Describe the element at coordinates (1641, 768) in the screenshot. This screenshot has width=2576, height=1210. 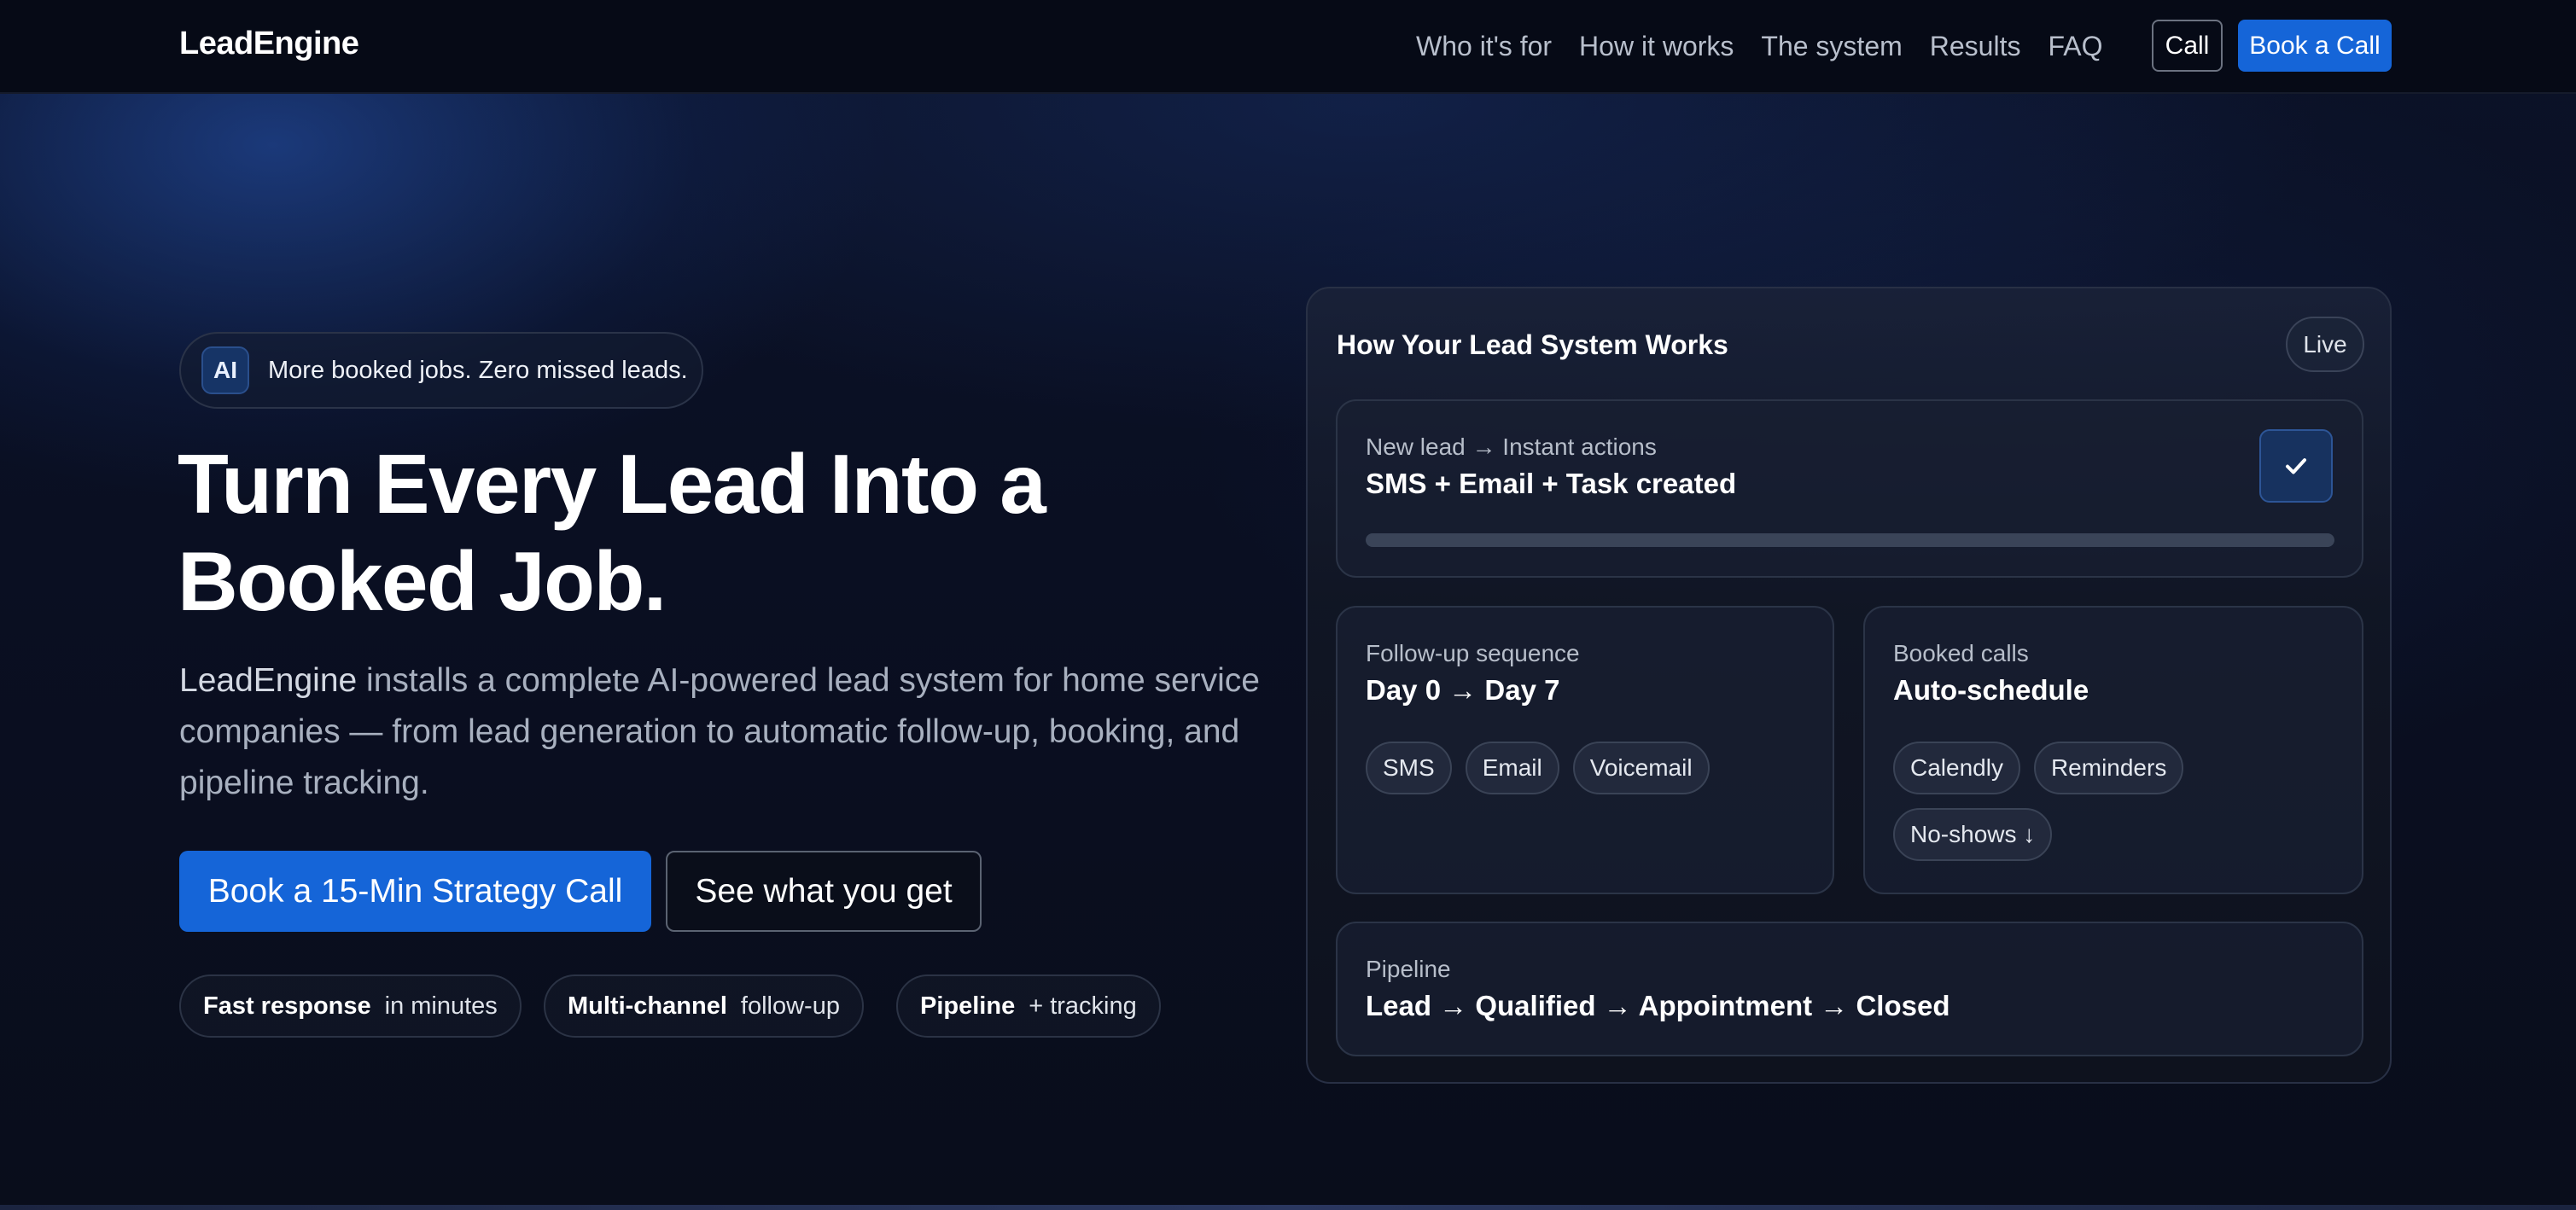
I see `chip-voicemail: Voicemail` at that location.